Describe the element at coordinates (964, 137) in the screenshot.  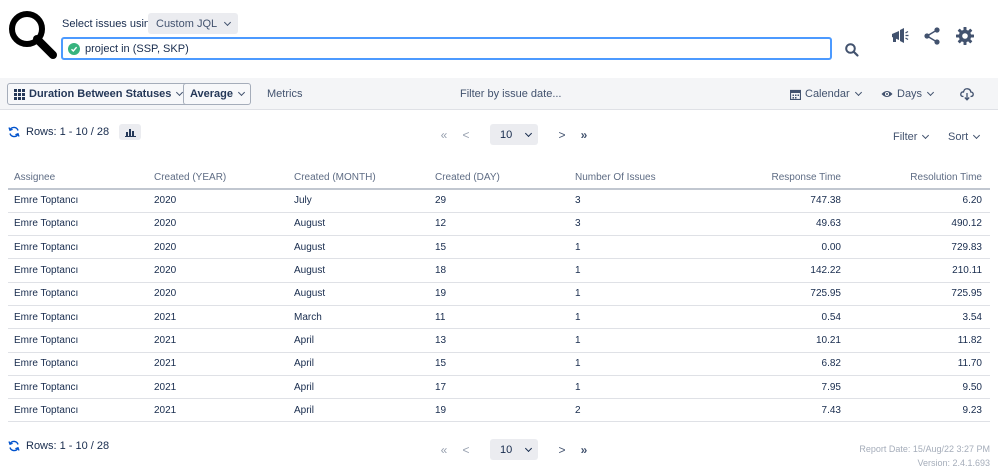
I see `sort-dropdown: Sort` at that location.